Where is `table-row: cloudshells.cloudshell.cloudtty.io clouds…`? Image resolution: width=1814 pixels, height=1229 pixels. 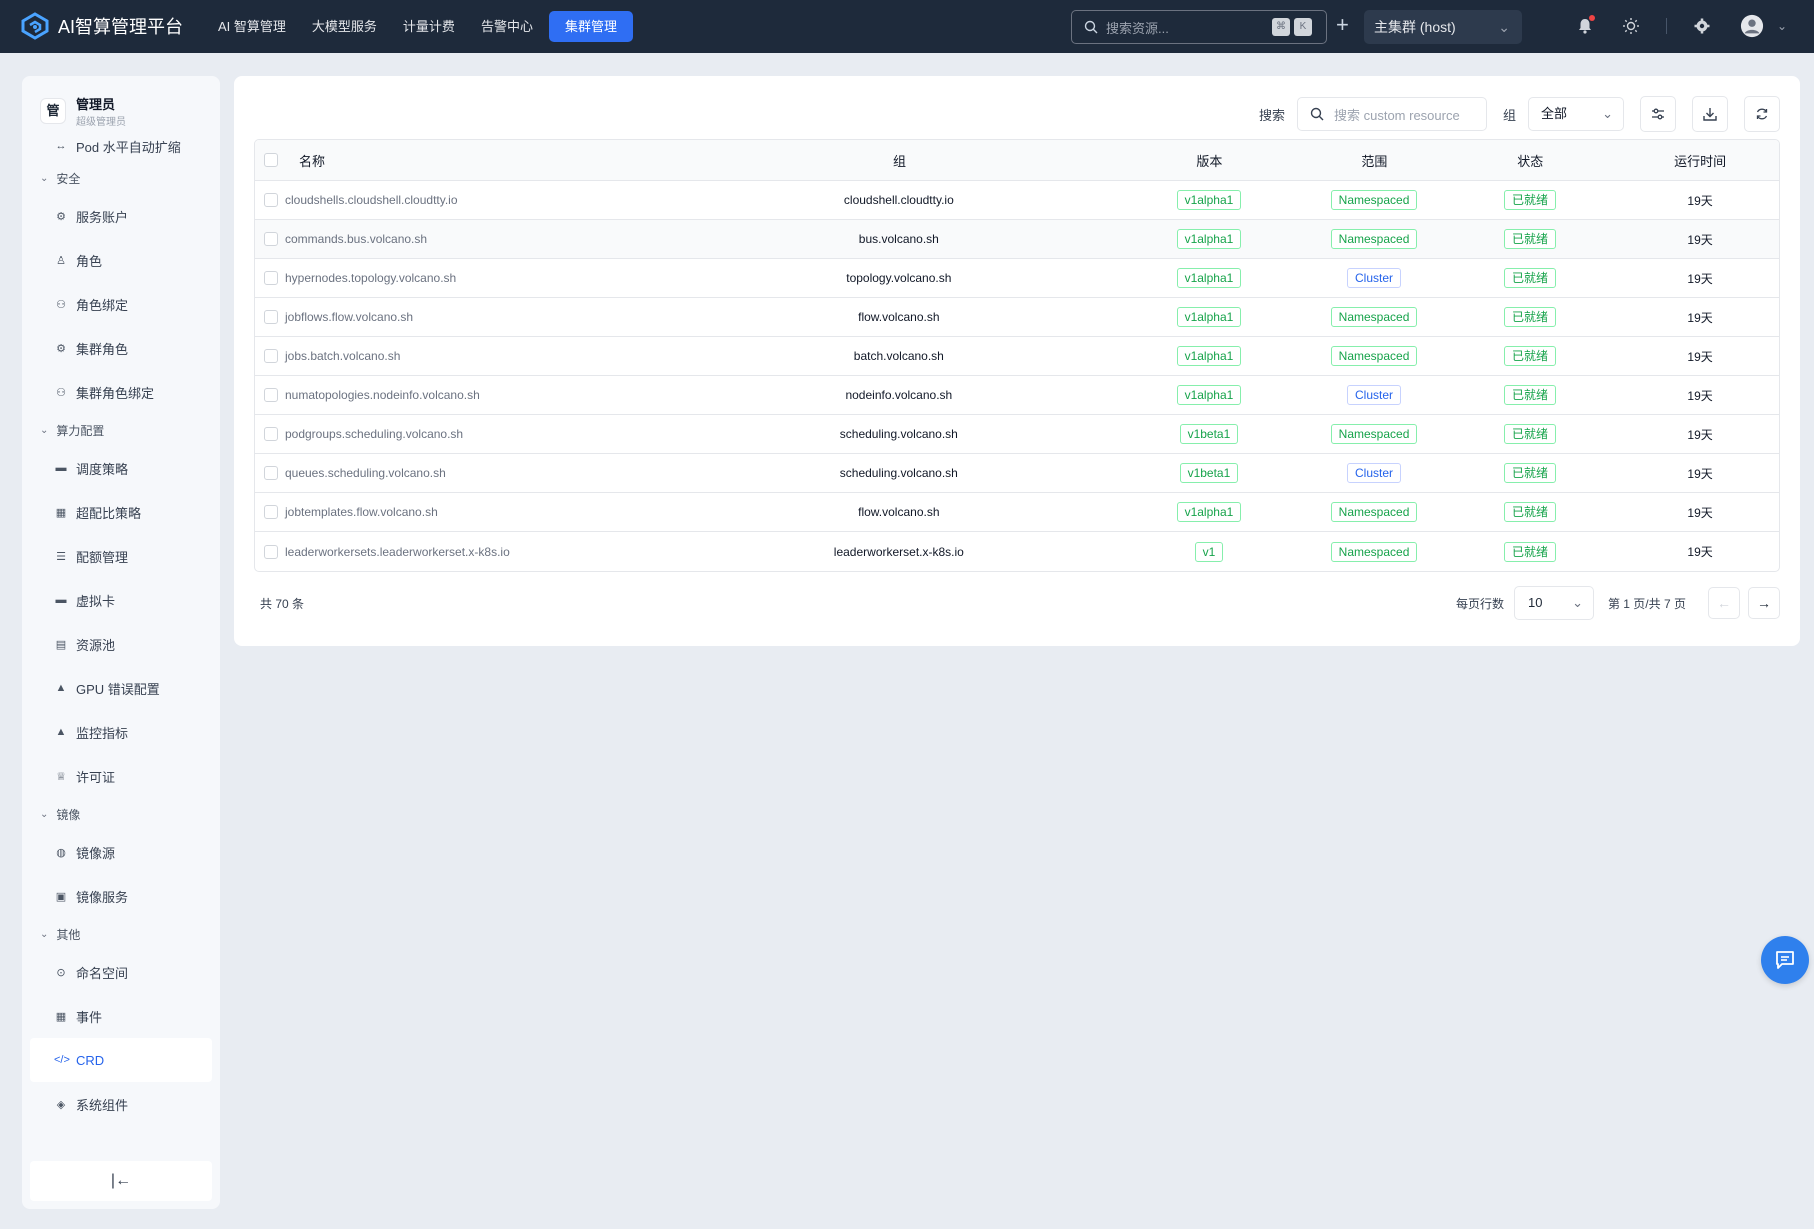 table-row: cloudshells.cloudshell.cloudtty.io clouds… is located at coordinates (1017, 200).